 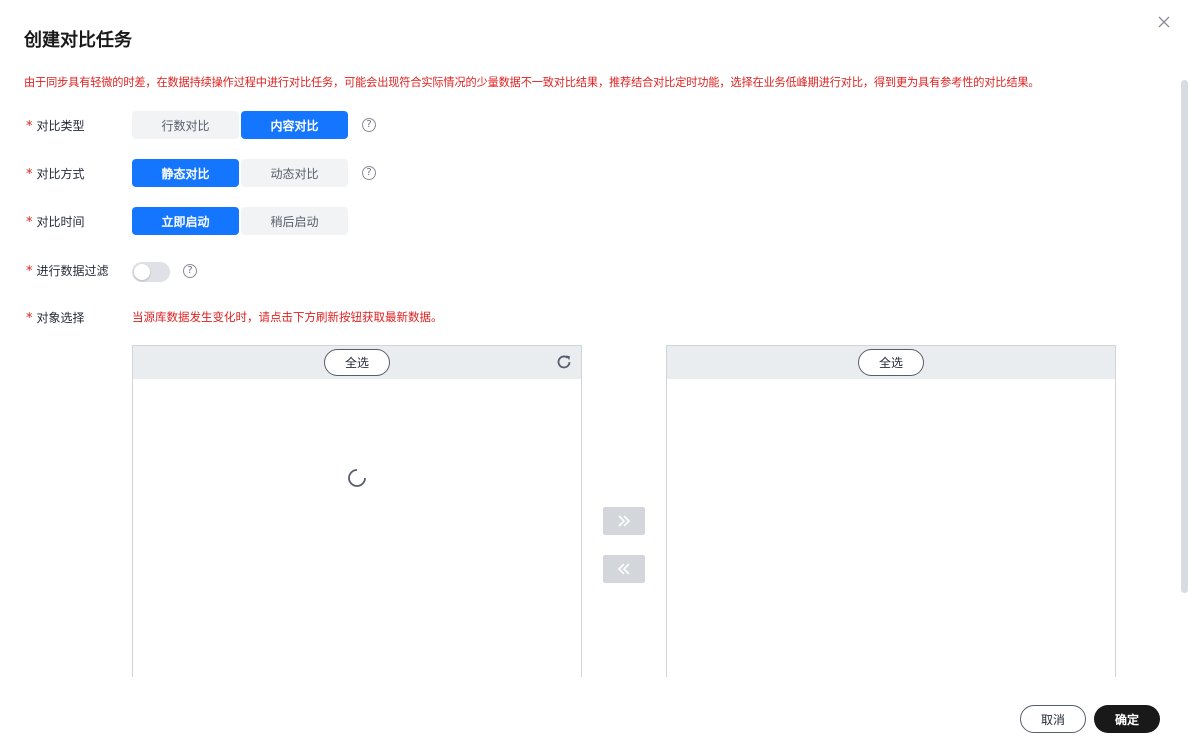 I want to click on compare-time-label-text: 对比时间, so click(x=60, y=222).